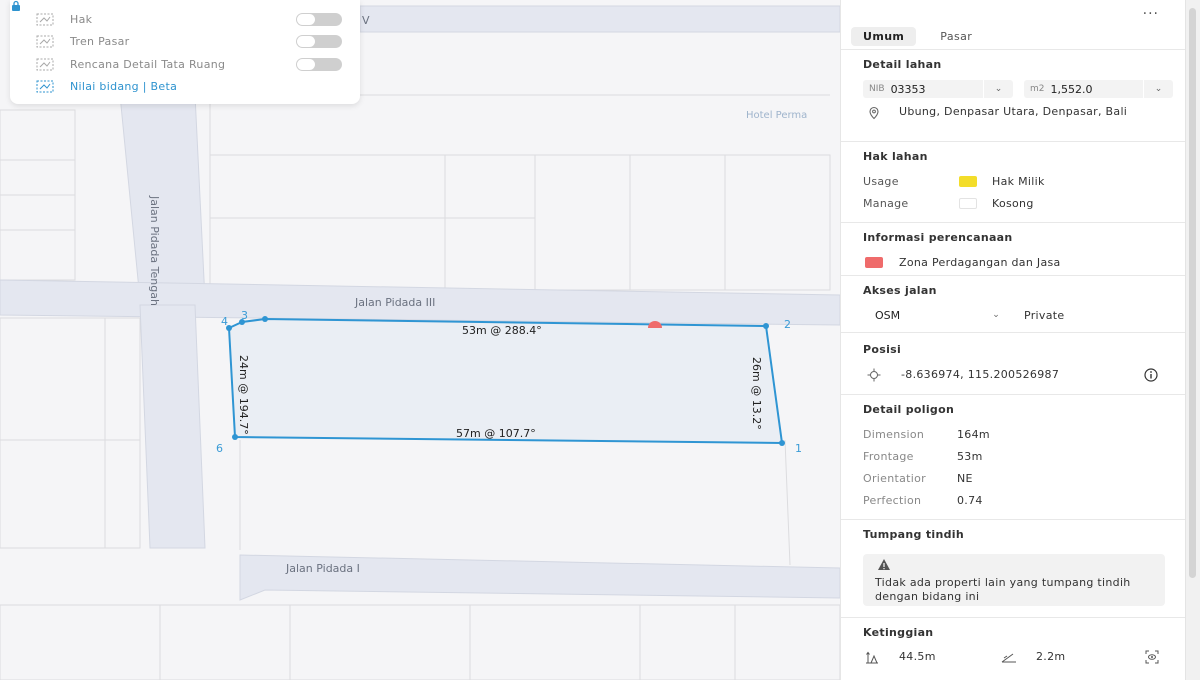 Image resolution: width=1200 pixels, height=680 pixels. I want to click on more-options-icon: ···, so click(1151, 14).